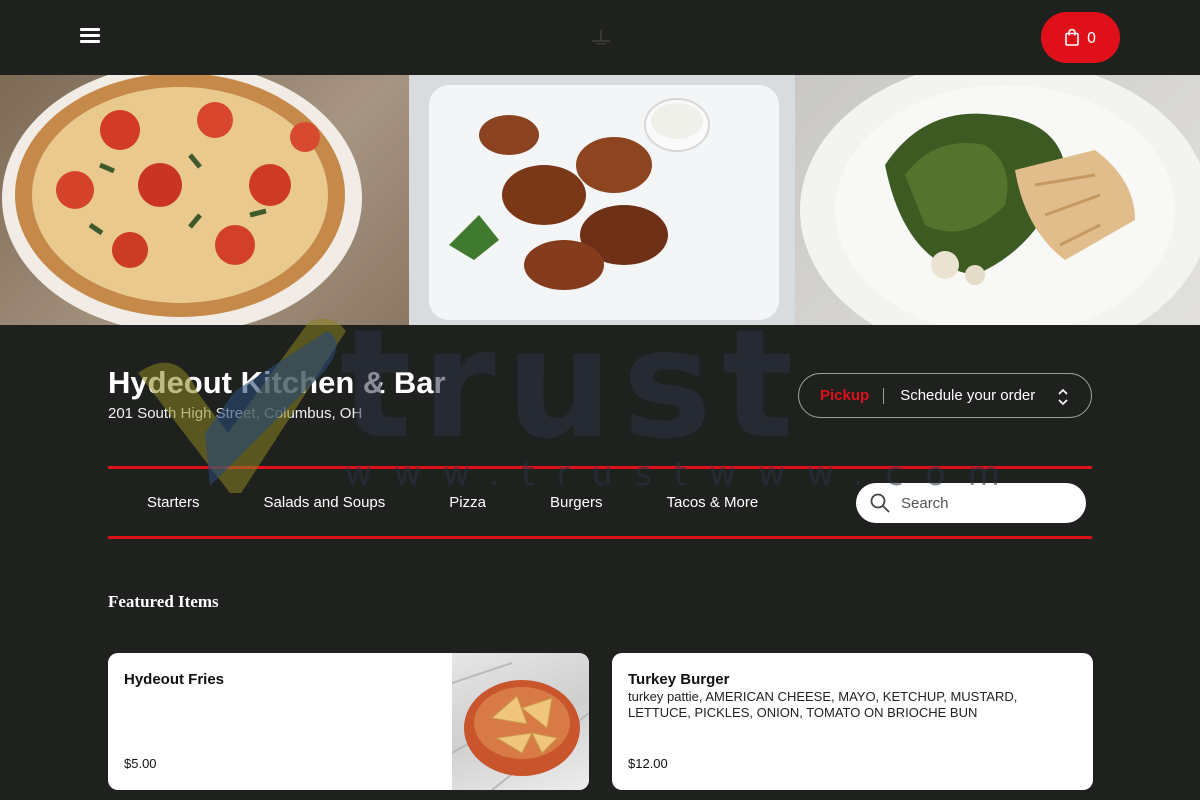 The height and width of the screenshot is (800, 1200). I want to click on order-mode-selector: Pickup Schedule your order, so click(945, 395).